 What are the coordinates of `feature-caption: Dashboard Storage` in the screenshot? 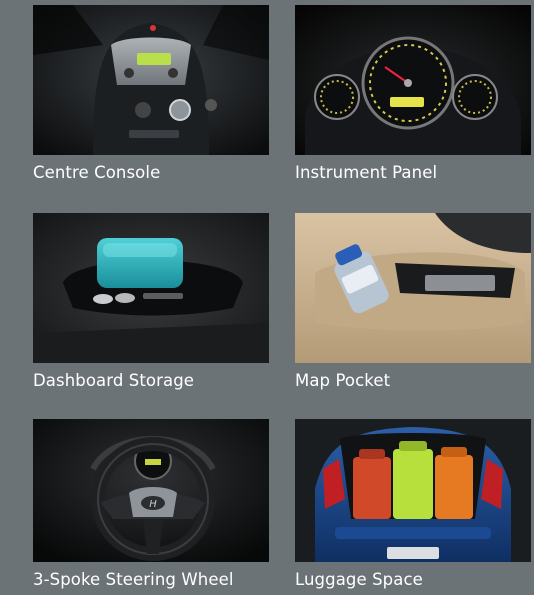 It's located at (114, 380).